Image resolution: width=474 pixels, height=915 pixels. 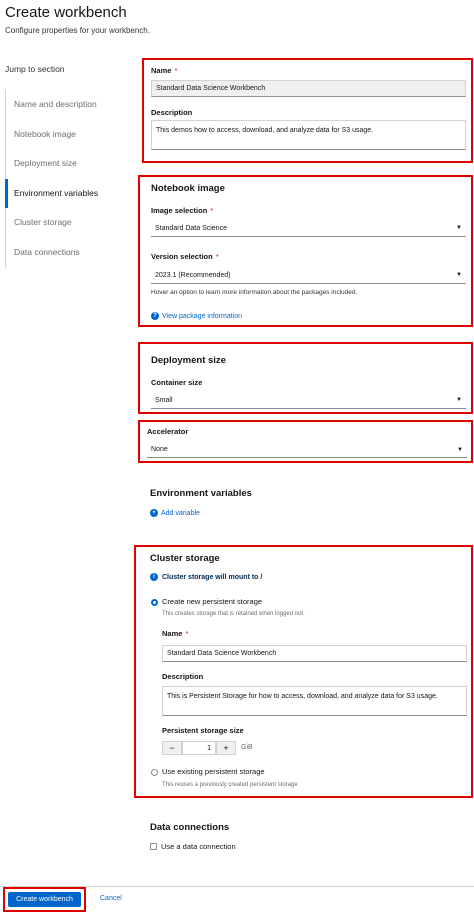 What do you see at coordinates (185, 558) in the screenshot?
I see `cluster-storage-heading: Cluster storage` at bounding box center [185, 558].